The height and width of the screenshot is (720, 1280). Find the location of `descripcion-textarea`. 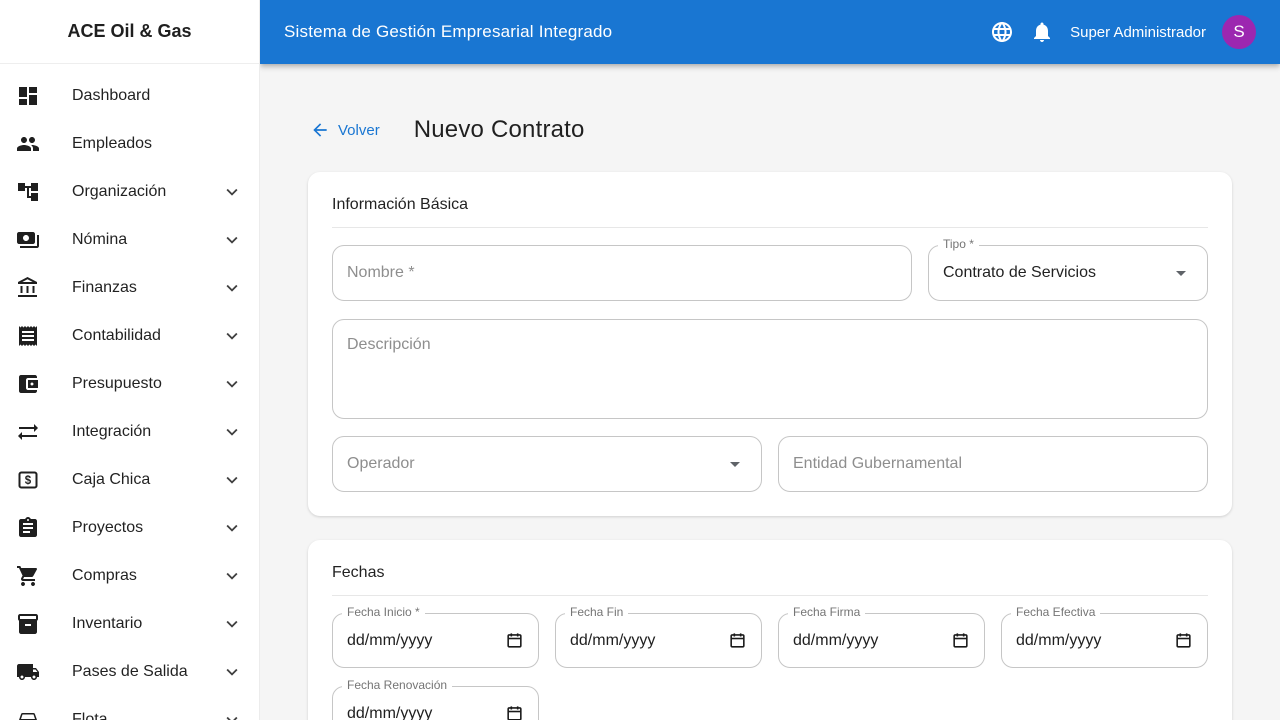

descripcion-textarea is located at coordinates (770, 369).